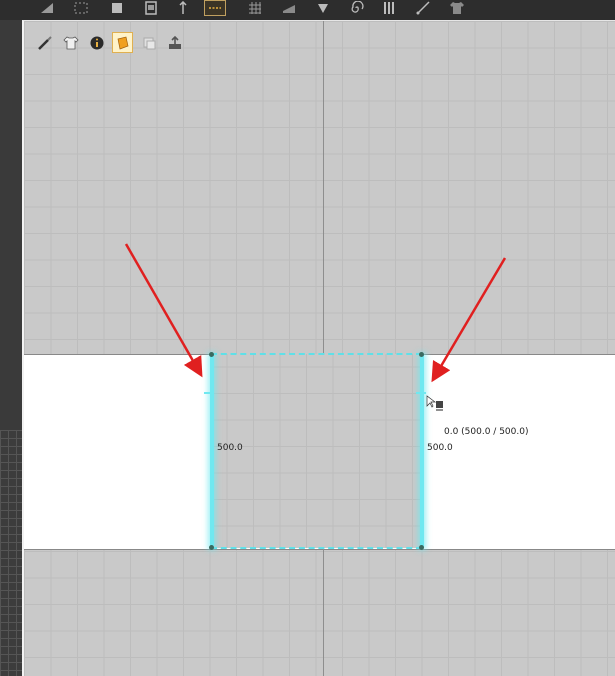  I want to click on spiral-icon, so click(357, 8).